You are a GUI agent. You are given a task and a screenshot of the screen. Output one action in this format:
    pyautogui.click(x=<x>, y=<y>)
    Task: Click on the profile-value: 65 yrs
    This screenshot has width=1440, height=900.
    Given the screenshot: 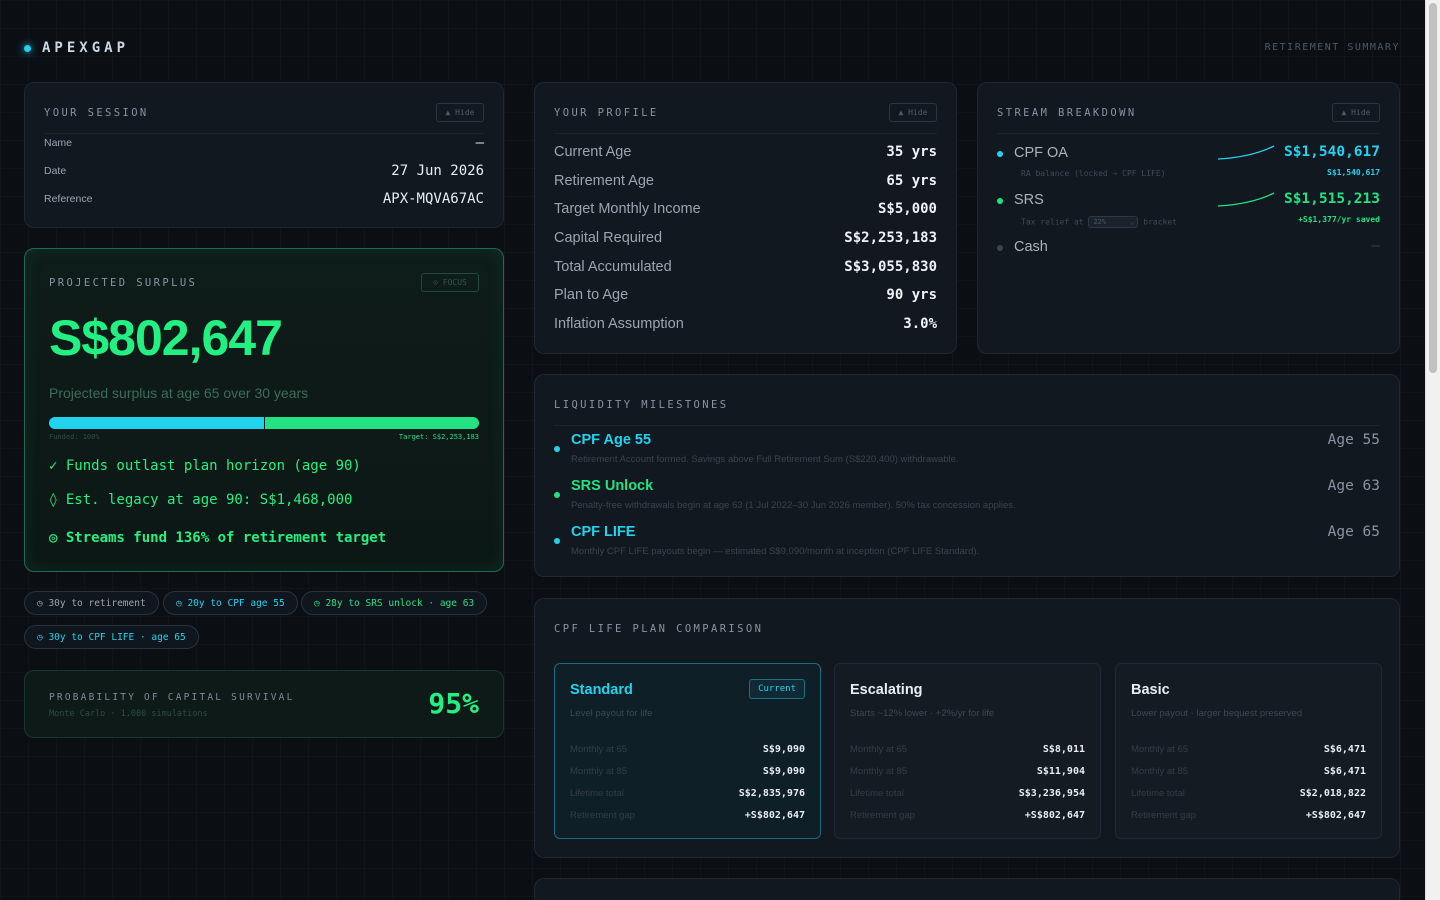 What is the action you would take?
    pyautogui.click(x=911, y=181)
    